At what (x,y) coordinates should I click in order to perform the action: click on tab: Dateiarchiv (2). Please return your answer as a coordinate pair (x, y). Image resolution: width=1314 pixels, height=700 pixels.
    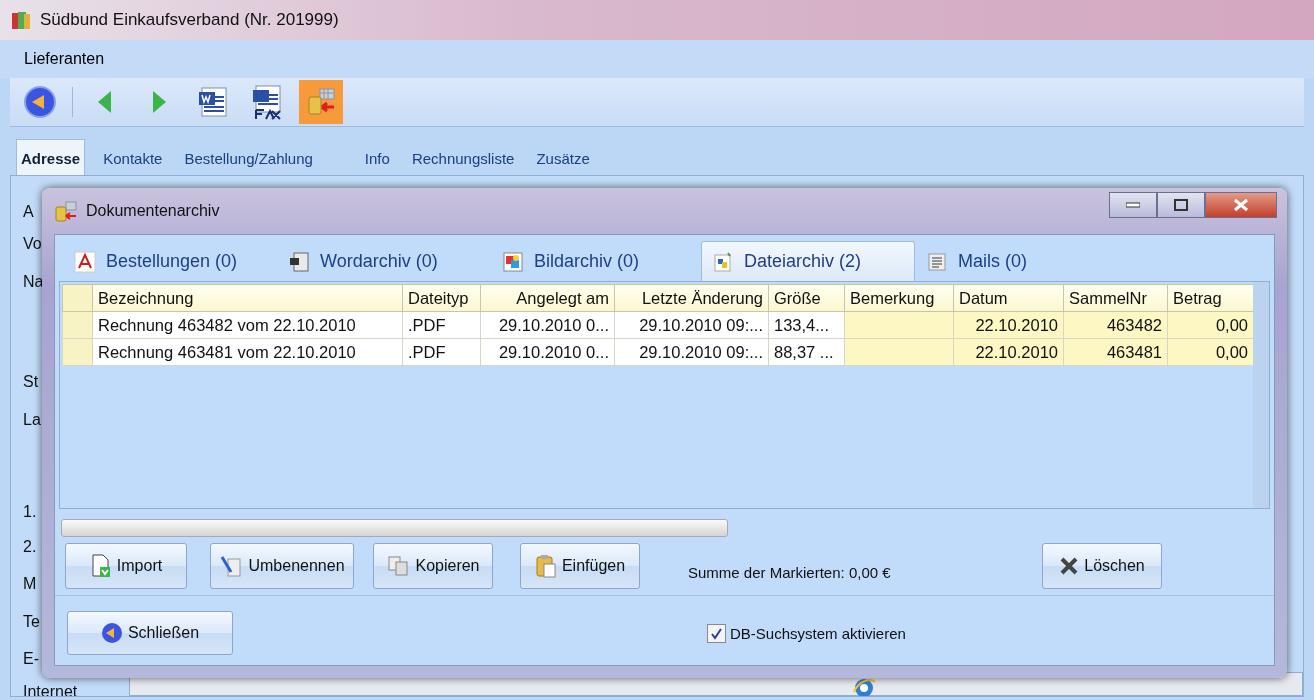
    Looking at the image, I should click on (808, 261).